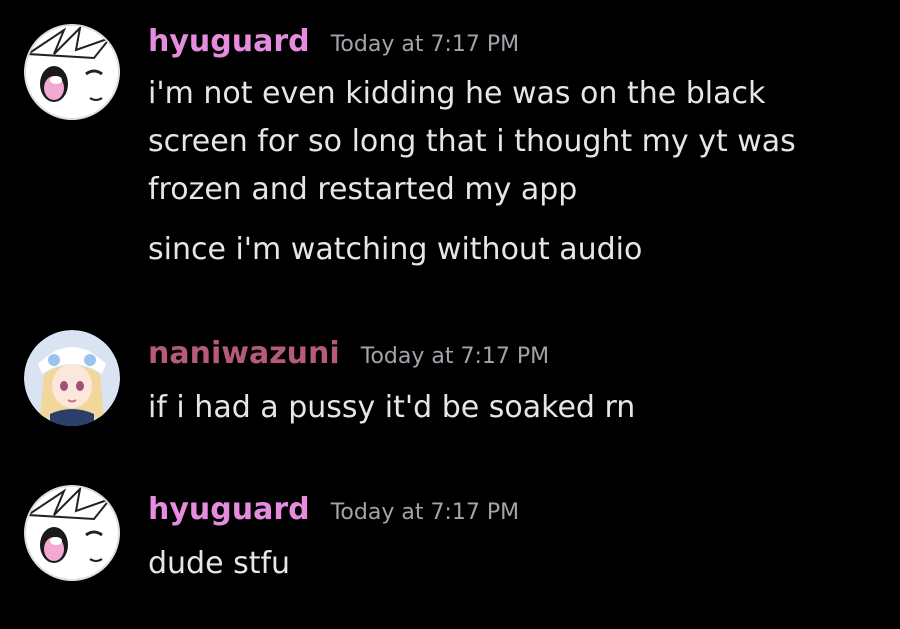  I want to click on message-text: dude stfu, so click(219, 563).